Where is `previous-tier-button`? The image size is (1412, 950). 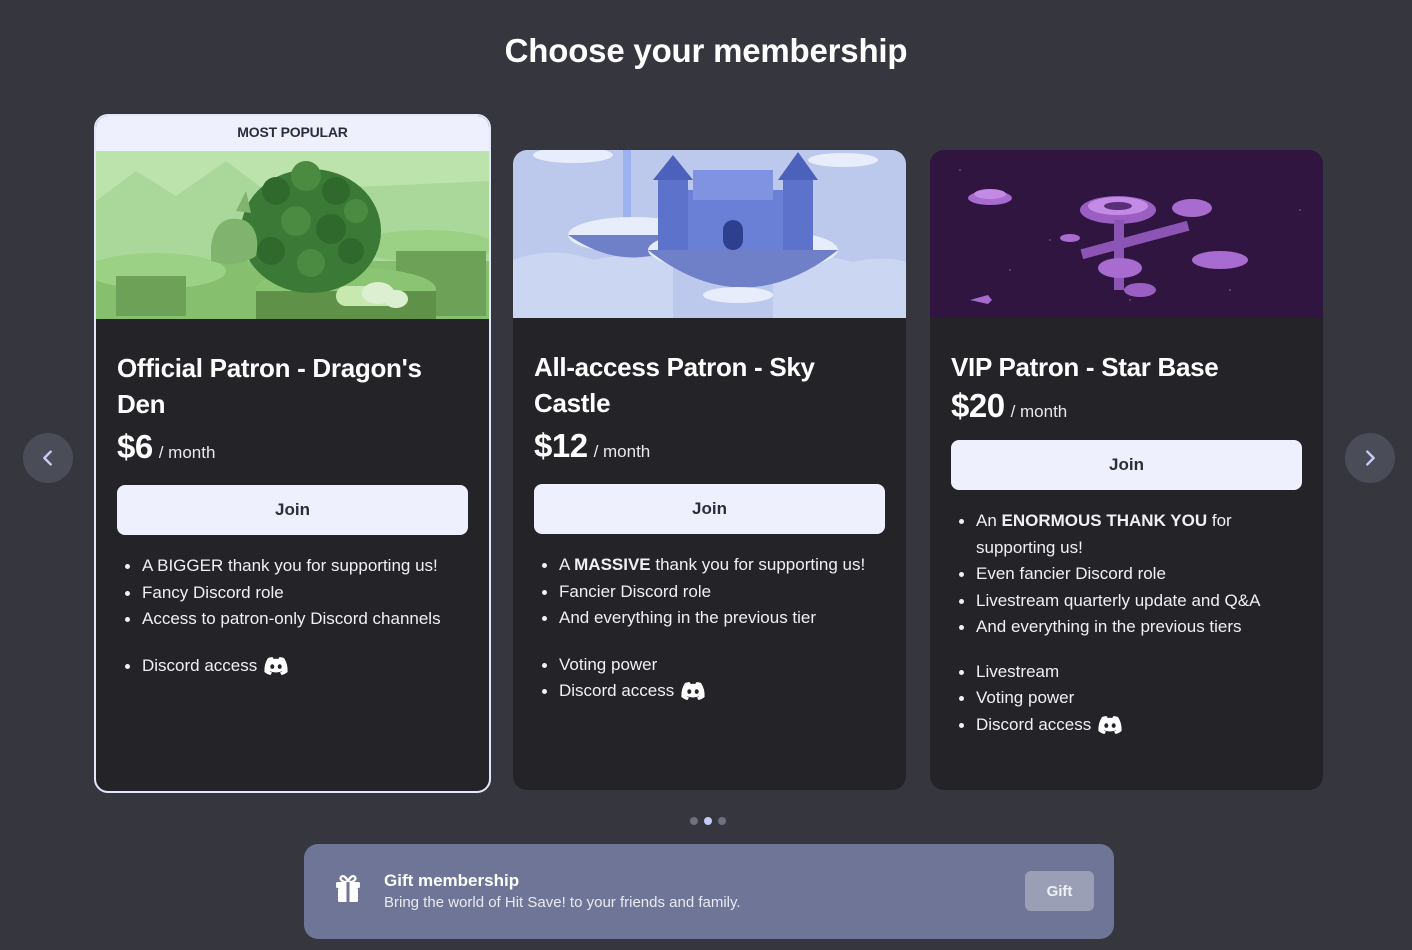 previous-tier-button is located at coordinates (48, 458).